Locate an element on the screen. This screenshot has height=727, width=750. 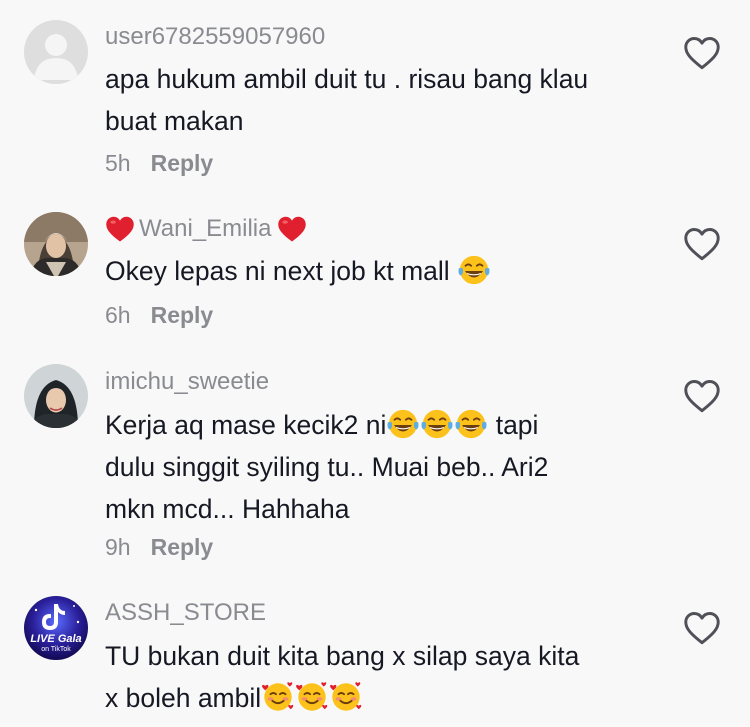
comment-meta: 6h Reply is located at coordinates (159, 315).